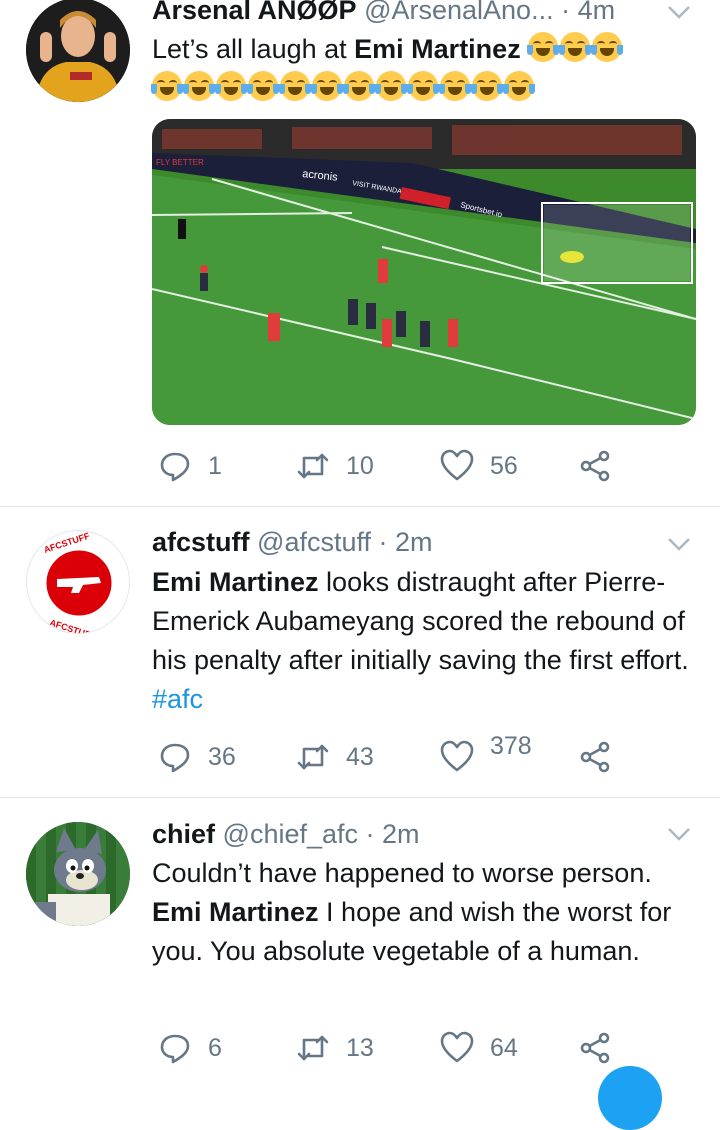 This screenshot has height=1130, width=720. What do you see at coordinates (360, 1048) in the screenshot?
I see `retweet-count: 13` at bounding box center [360, 1048].